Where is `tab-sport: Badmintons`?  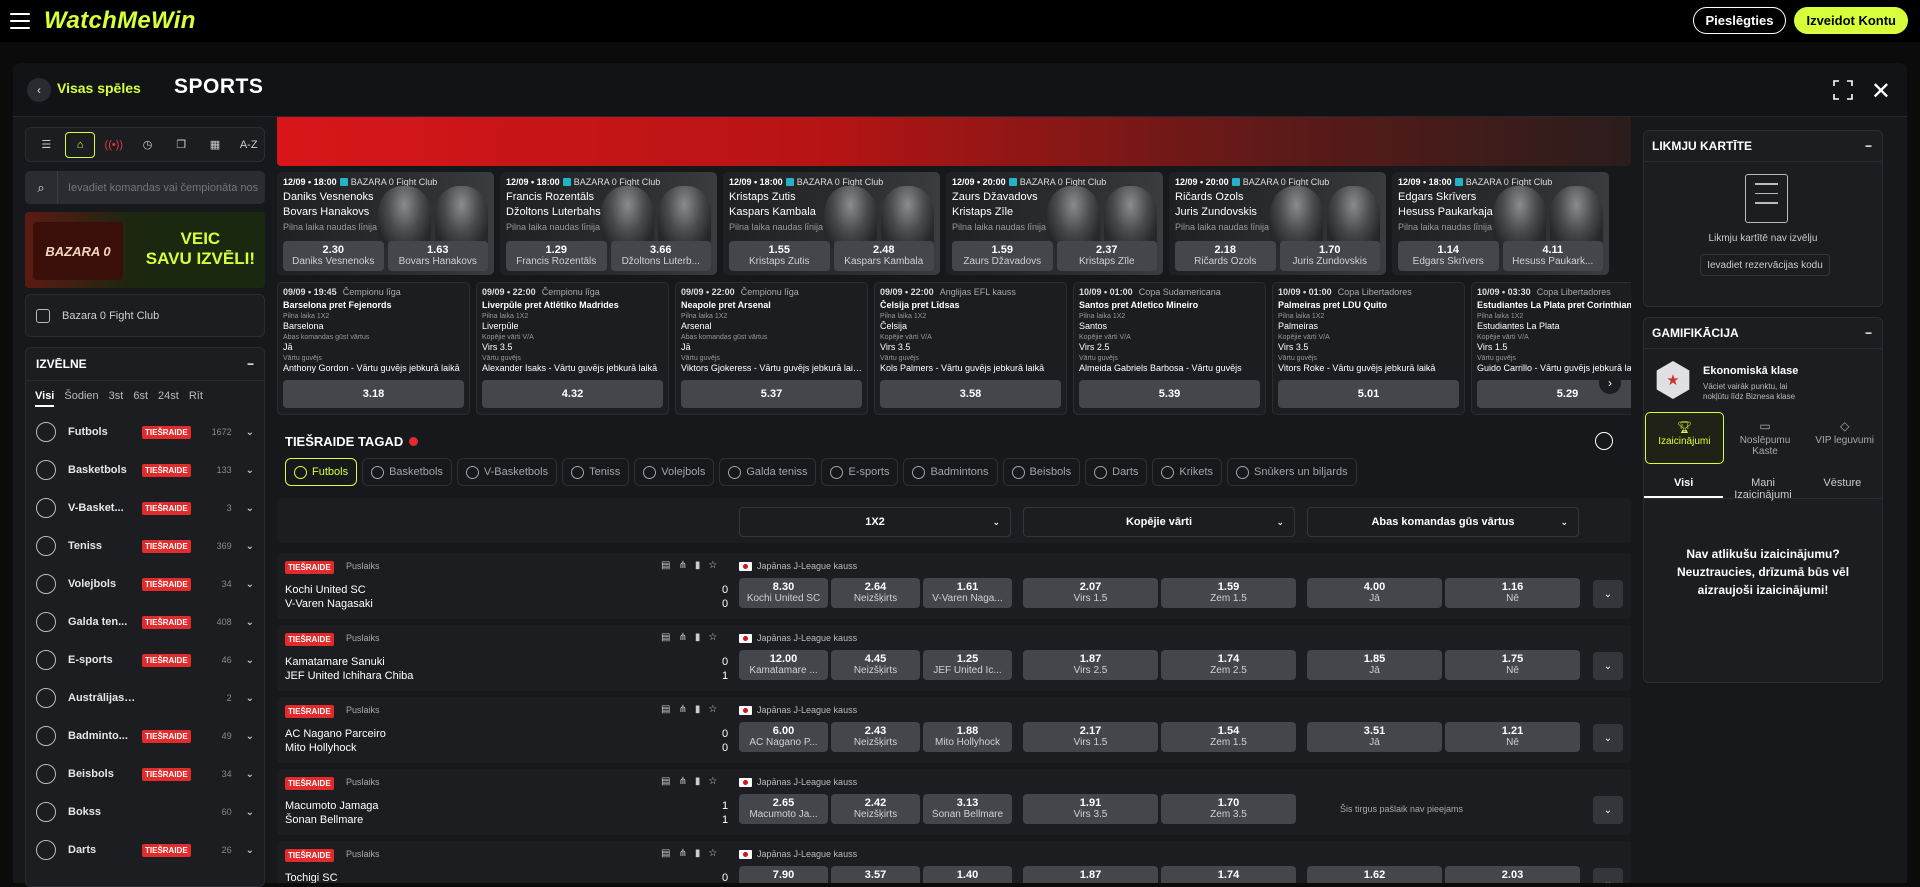
tab-sport: Badmintons is located at coordinates (950, 472).